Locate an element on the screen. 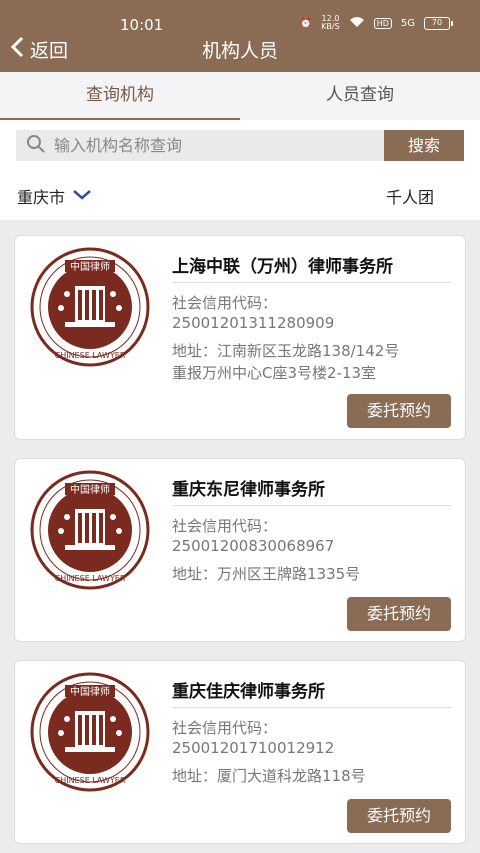 This screenshot has height=853, width=480. signal-icon: 5G is located at coordinates (407, 23).